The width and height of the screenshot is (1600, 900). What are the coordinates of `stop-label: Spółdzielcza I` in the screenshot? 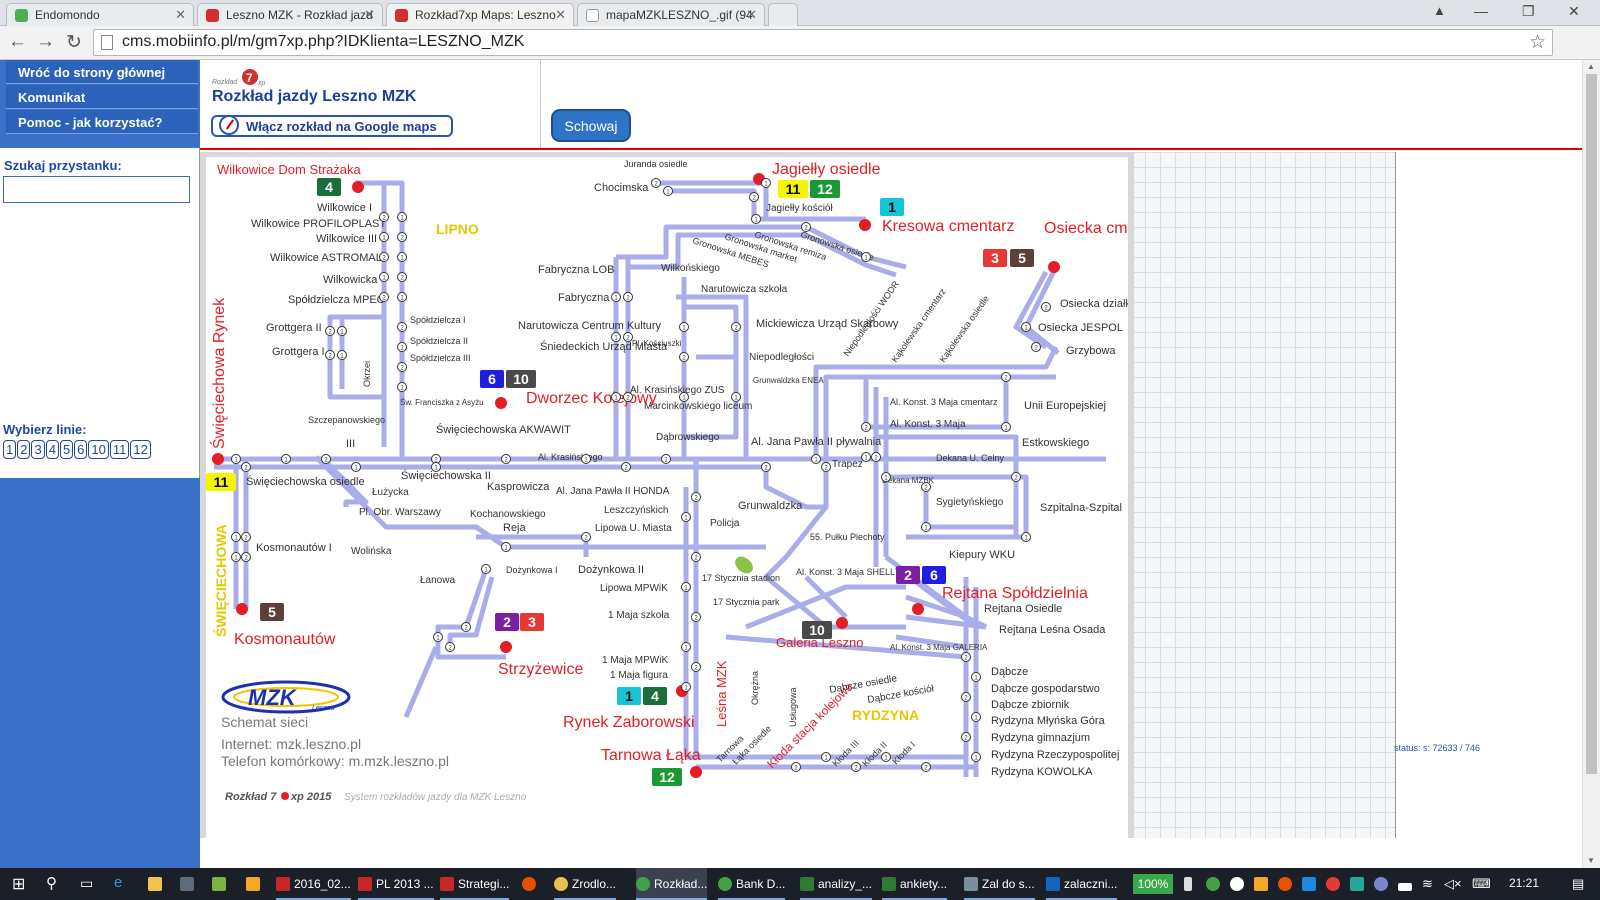 It's located at (438, 320).